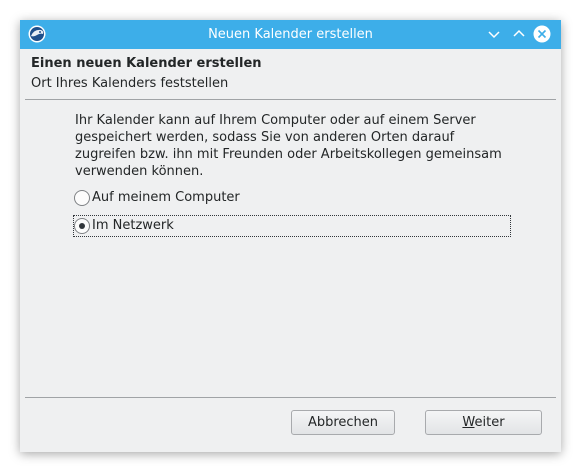 Image resolution: width=581 pixels, height=473 pixels. Describe the element at coordinates (489, 422) in the screenshot. I see `next-button-label: eiter` at that location.